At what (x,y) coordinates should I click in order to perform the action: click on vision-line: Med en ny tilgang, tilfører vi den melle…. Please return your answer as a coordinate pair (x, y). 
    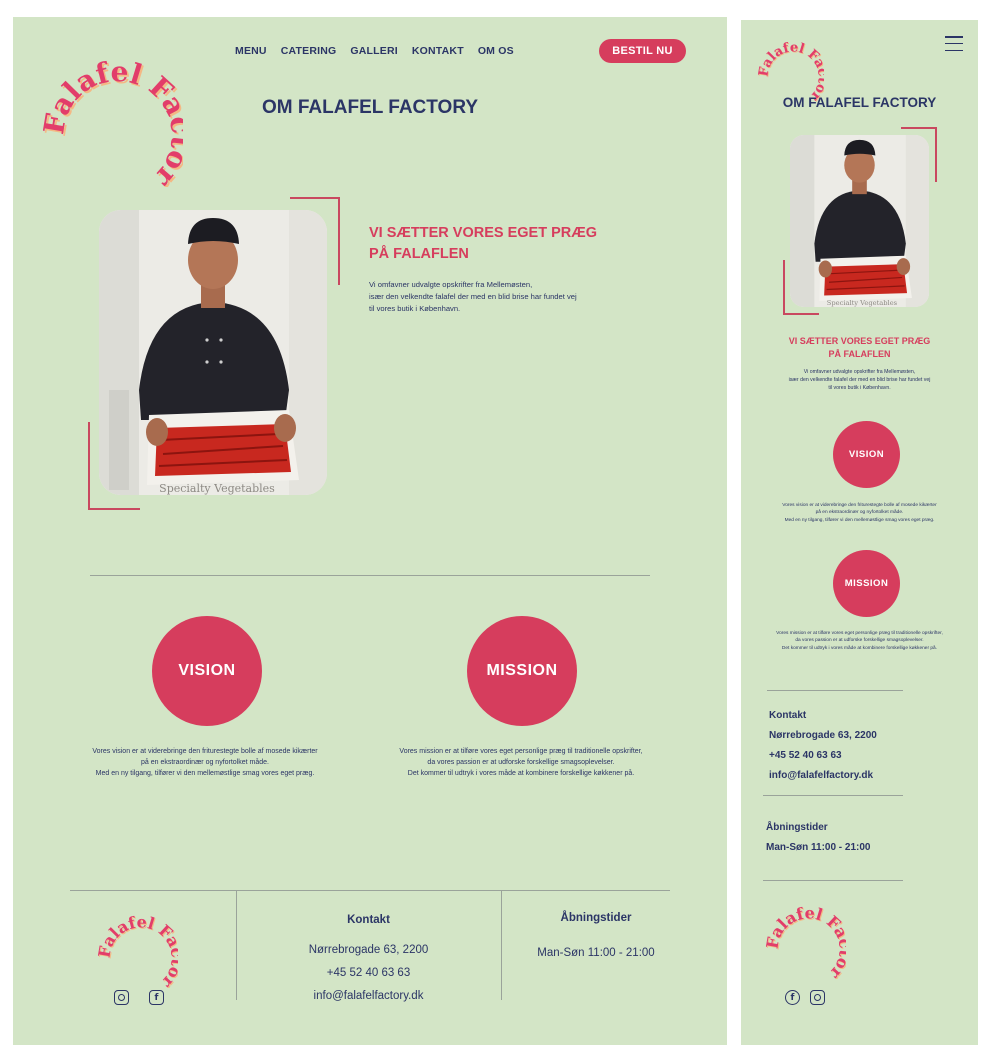
    Looking at the image, I should click on (205, 773).